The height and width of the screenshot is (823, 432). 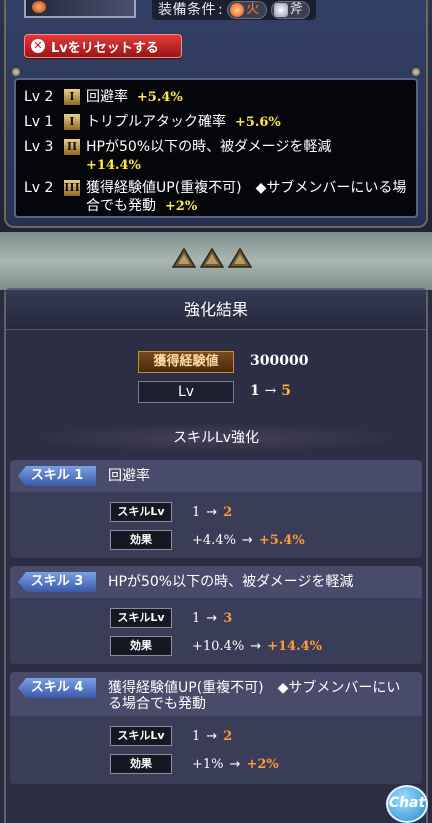 I want to click on effect-row: 効果 +1% → +2%, so click(x=194, y=764).